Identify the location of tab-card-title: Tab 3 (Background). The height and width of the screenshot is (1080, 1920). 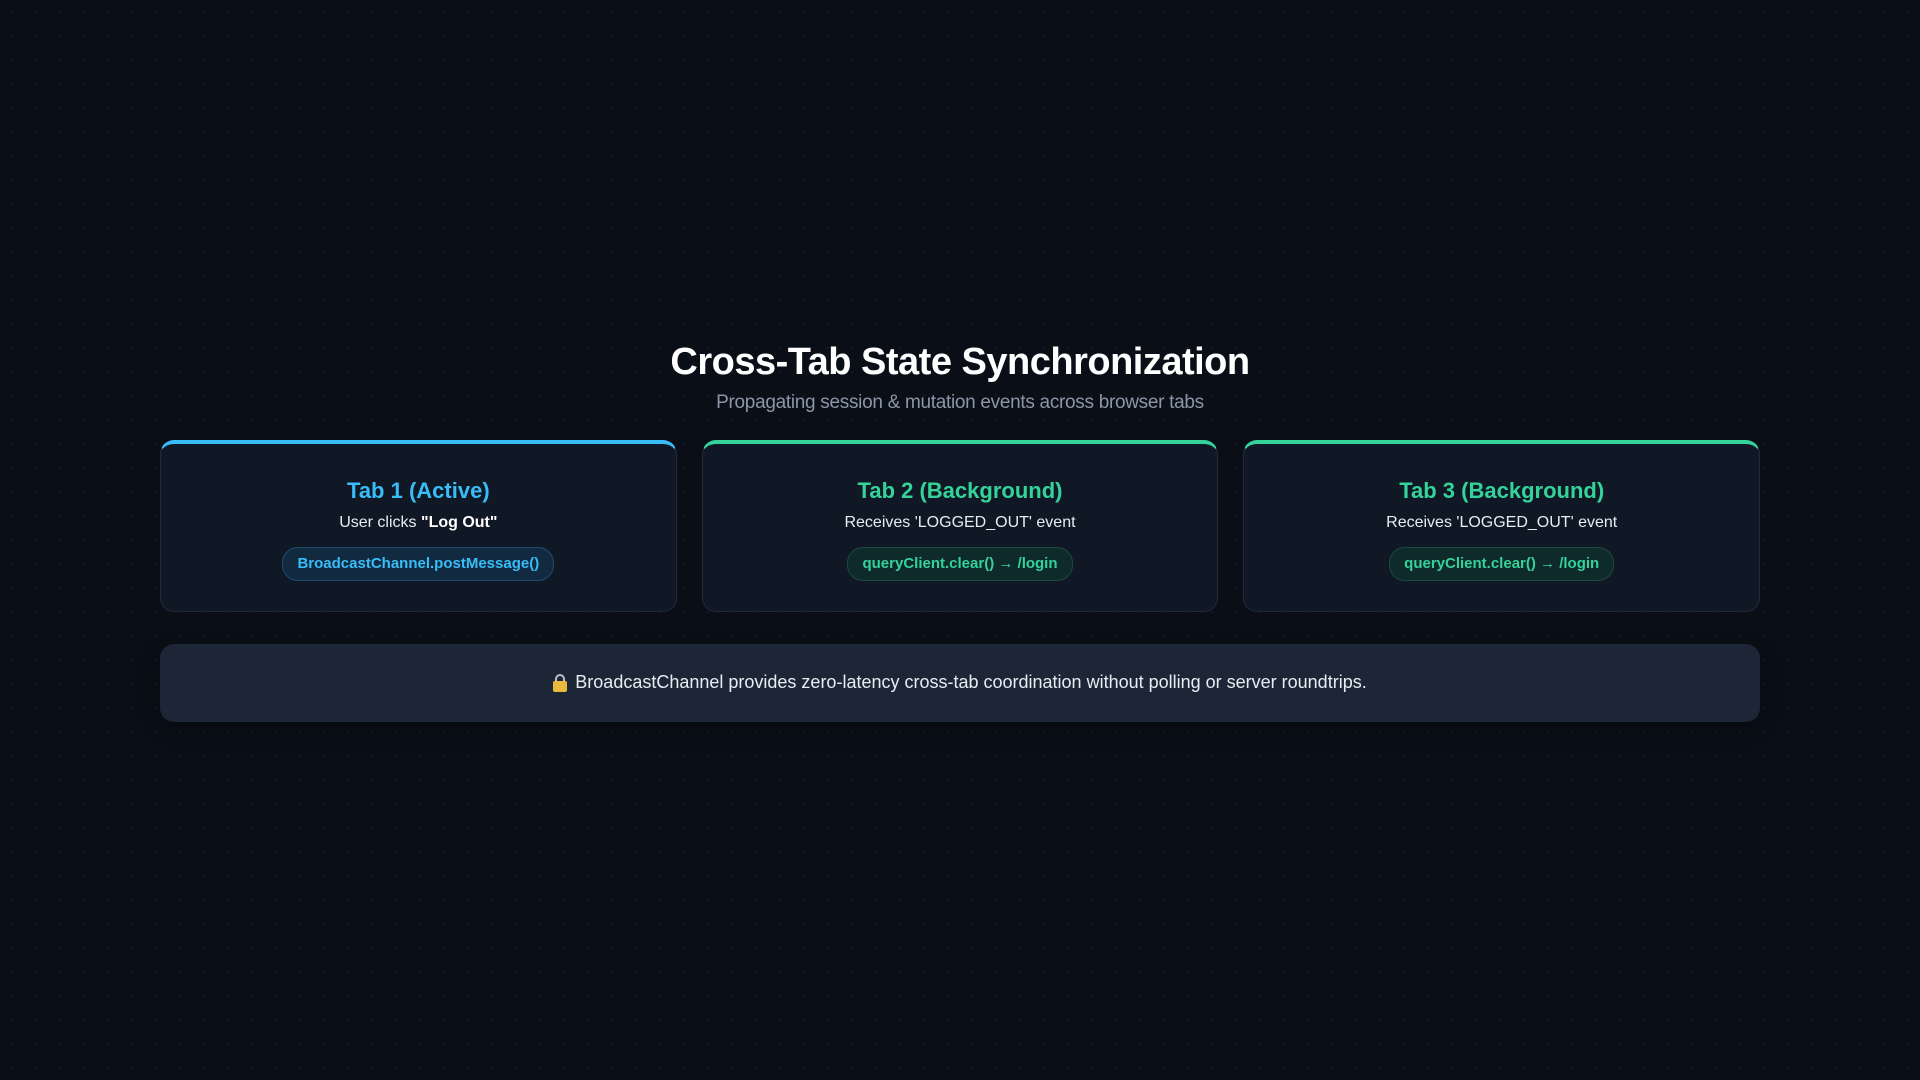
(1502, 490).